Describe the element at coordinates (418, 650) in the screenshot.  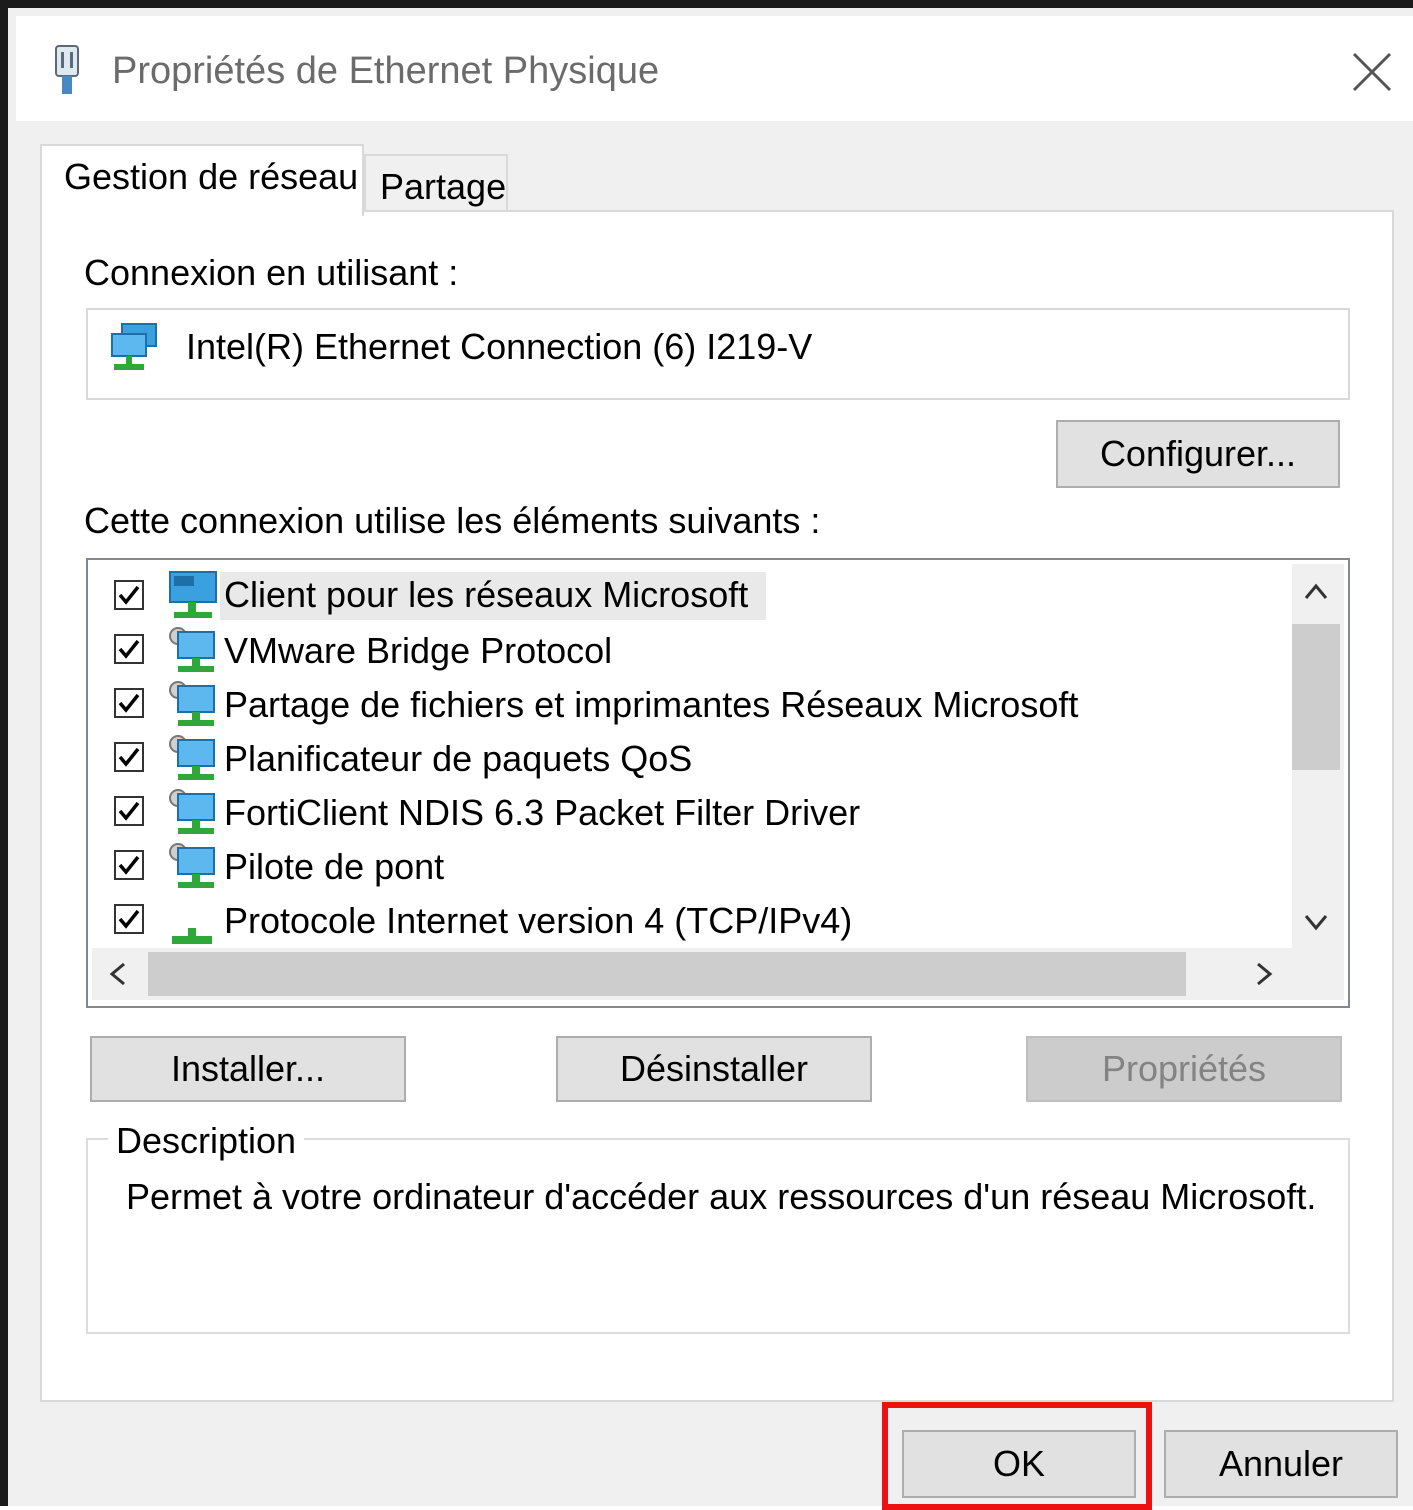
I see `list-item-label: VMware Bridge Protocol` at that location.